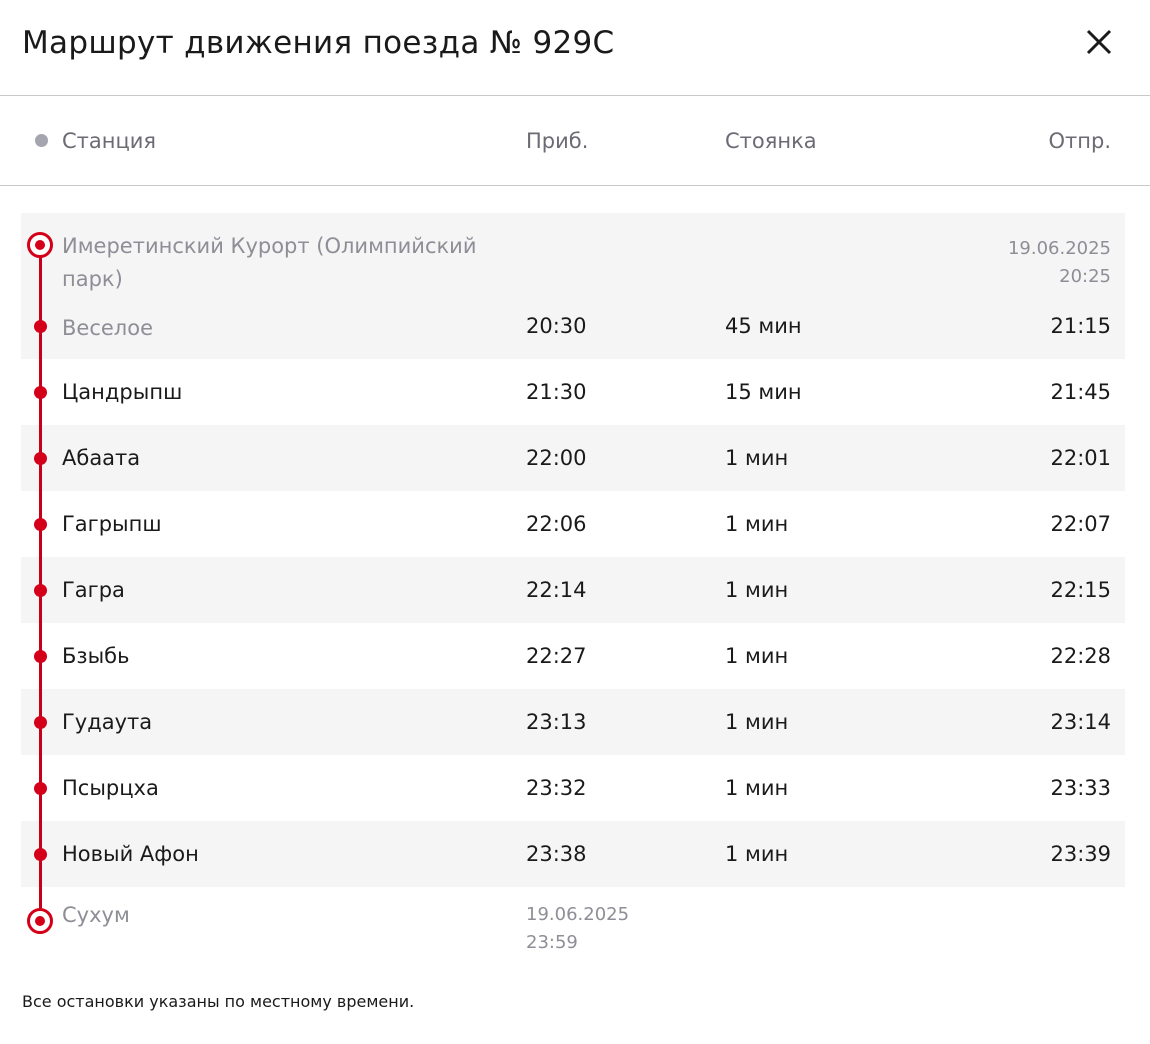  What do you see at coordinates (771, 141) in the screenshot?
I see `column-stop: Стоянка` at bounding box center [771, 141].